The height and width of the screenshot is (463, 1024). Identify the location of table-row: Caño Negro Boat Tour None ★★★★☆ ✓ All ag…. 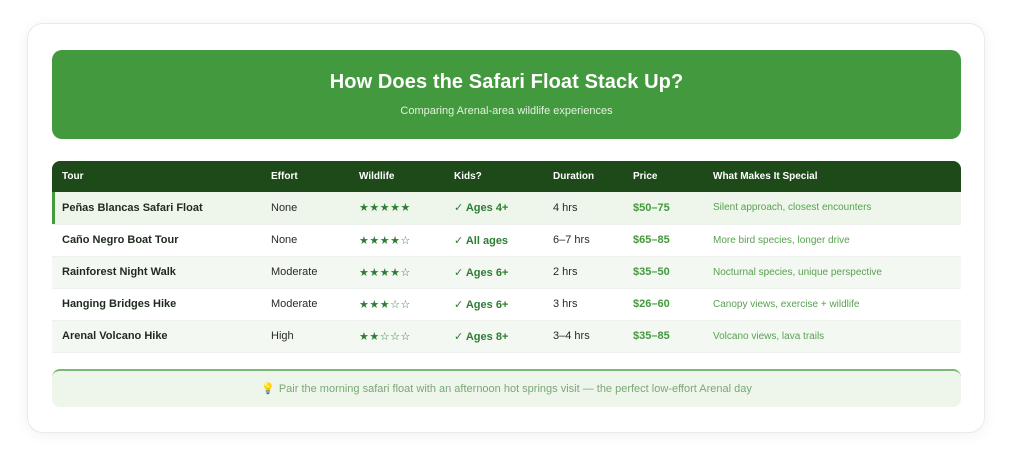
(506, 240).